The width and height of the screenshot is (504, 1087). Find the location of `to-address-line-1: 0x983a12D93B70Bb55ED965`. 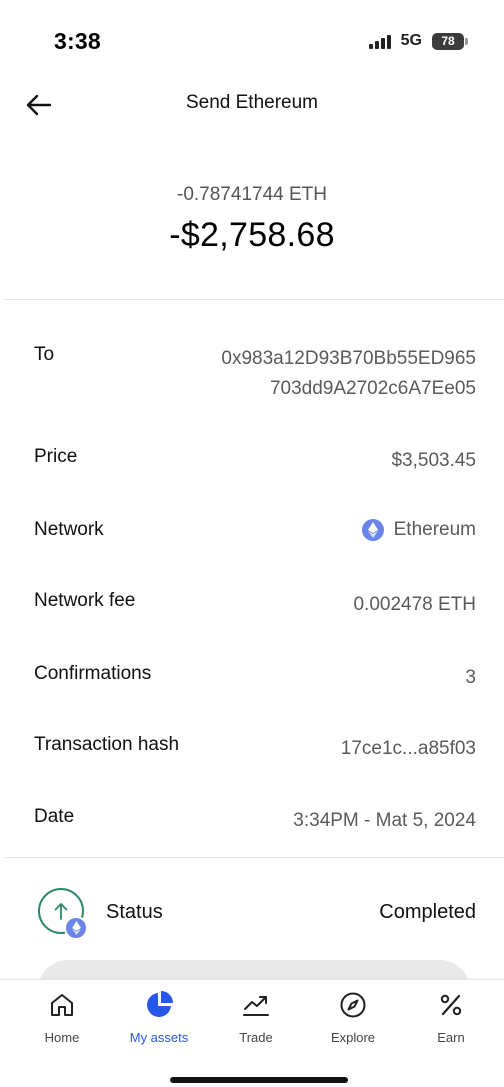

to-address-line-1: 0x983a12D93B70Bb55ED965 is located at coordinates (348, 358).